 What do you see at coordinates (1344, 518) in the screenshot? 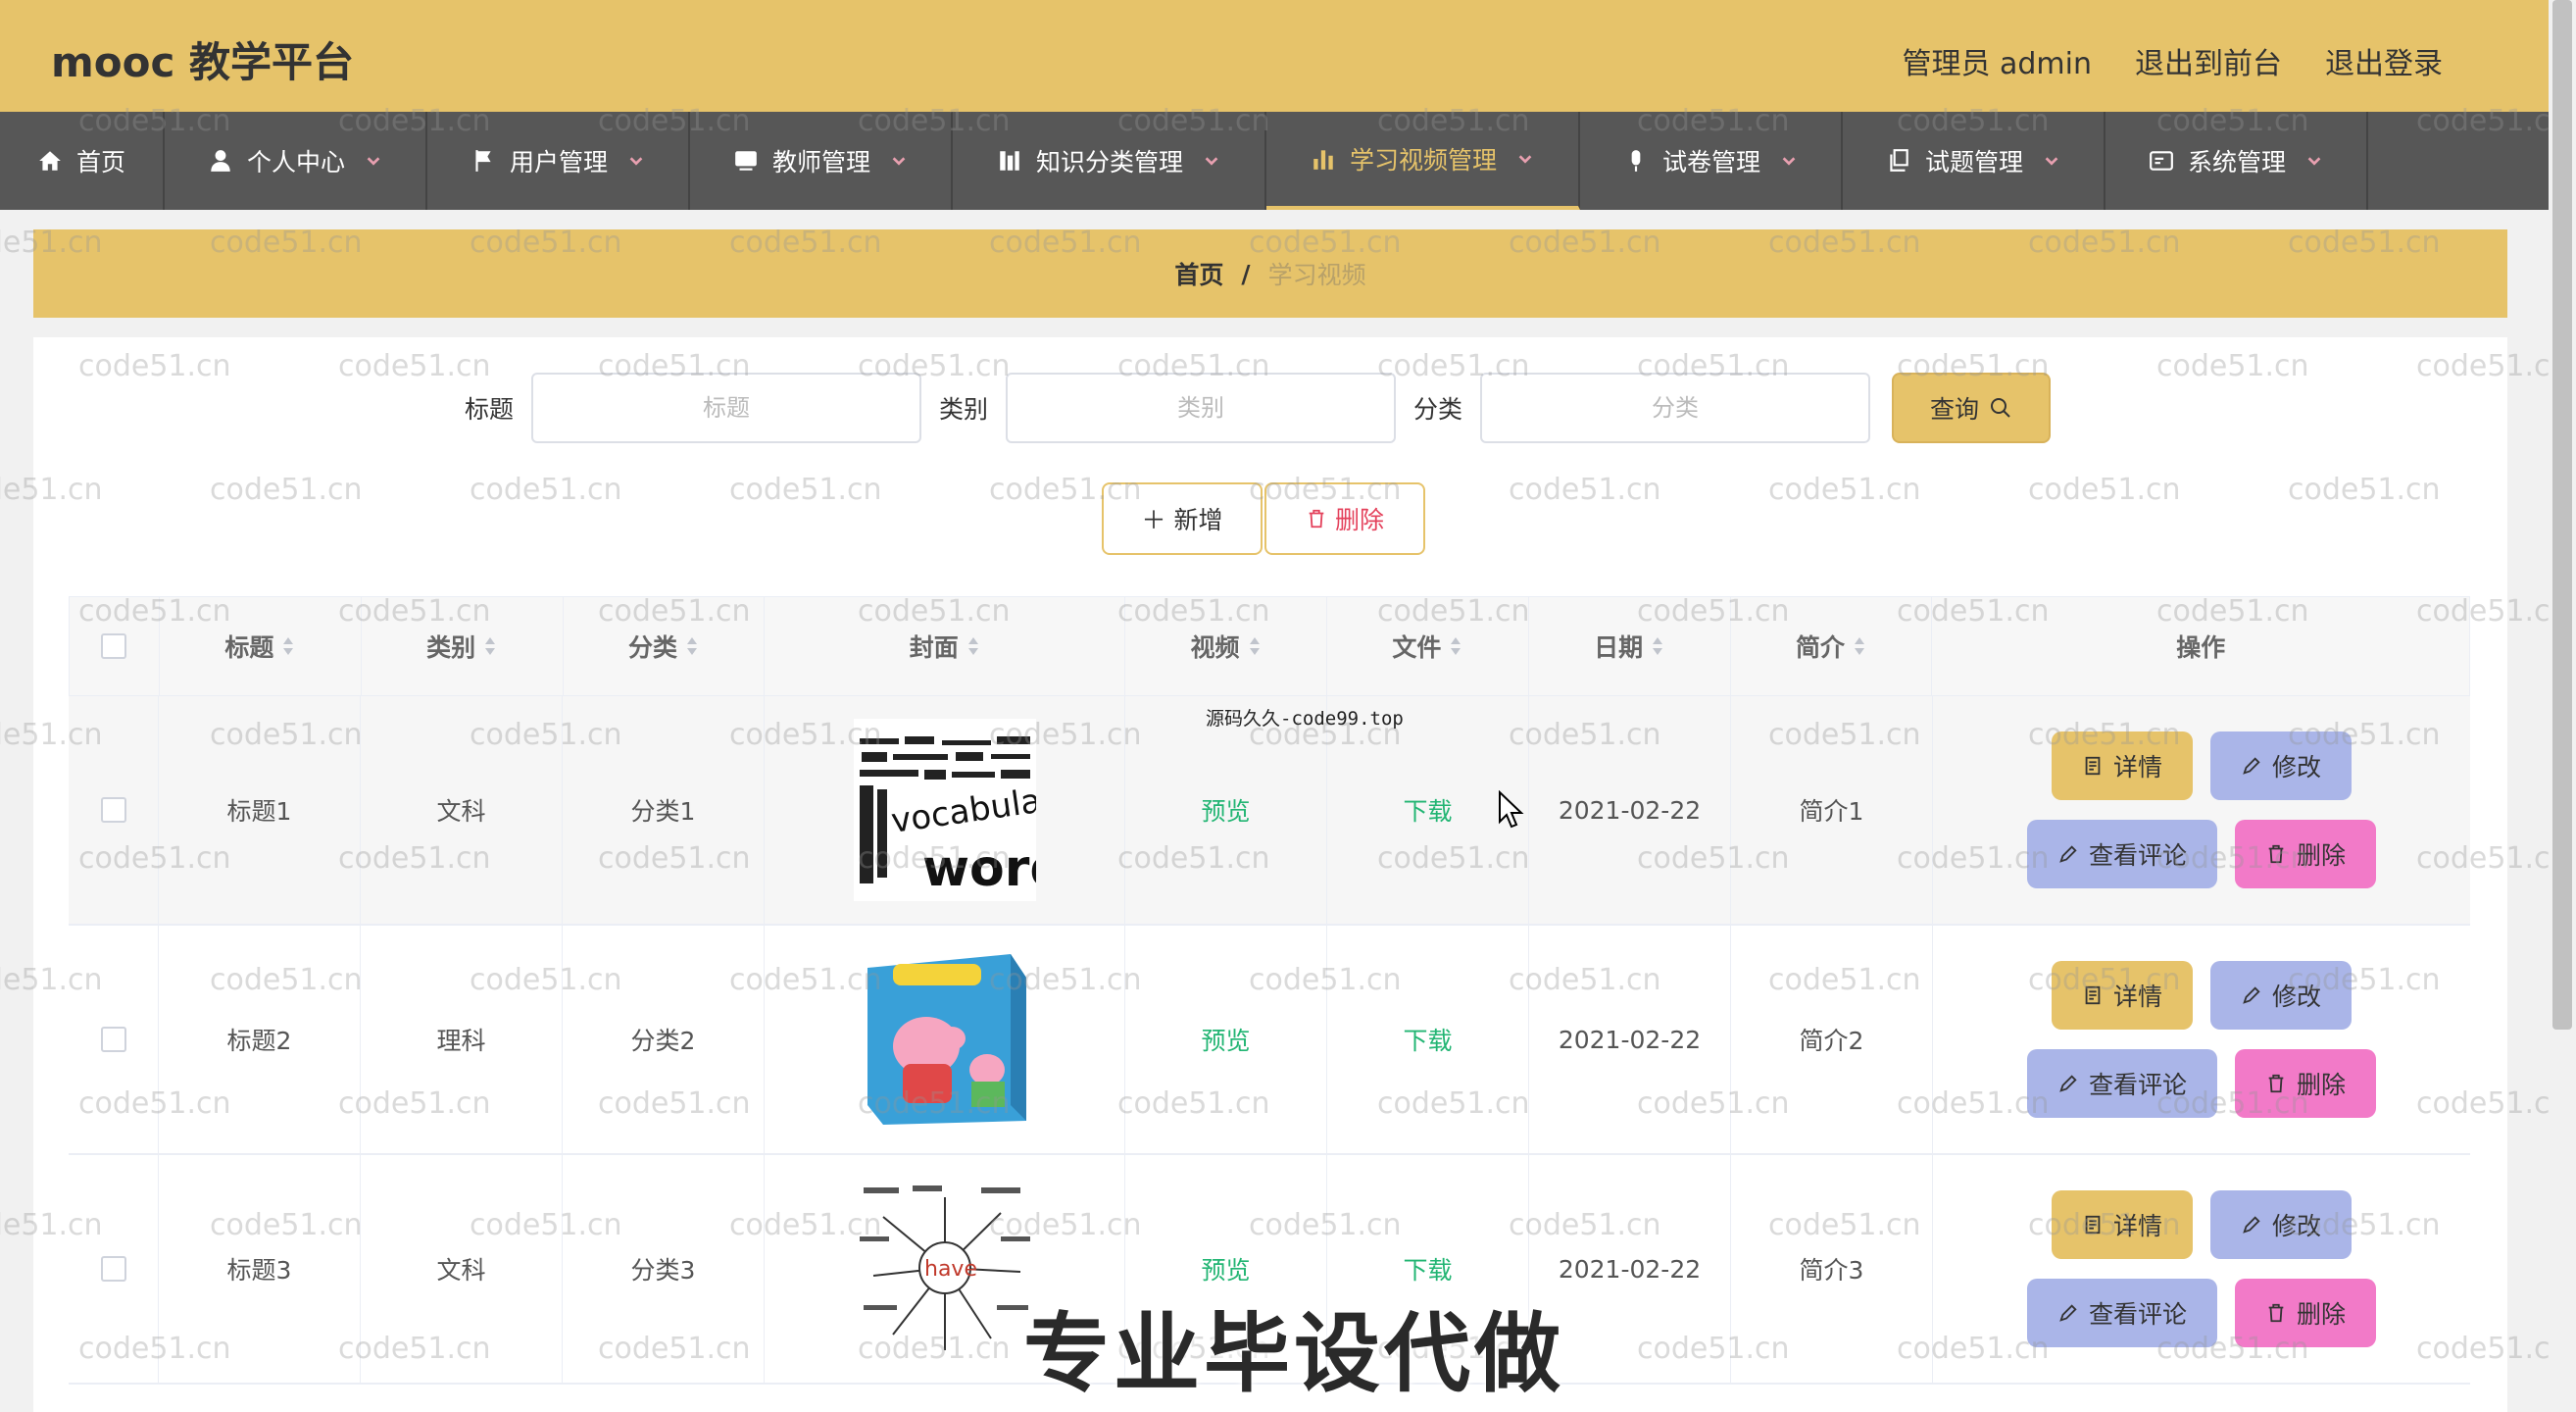
I see `batch-delete-button: 删除` at bounding box center [1344, 518].